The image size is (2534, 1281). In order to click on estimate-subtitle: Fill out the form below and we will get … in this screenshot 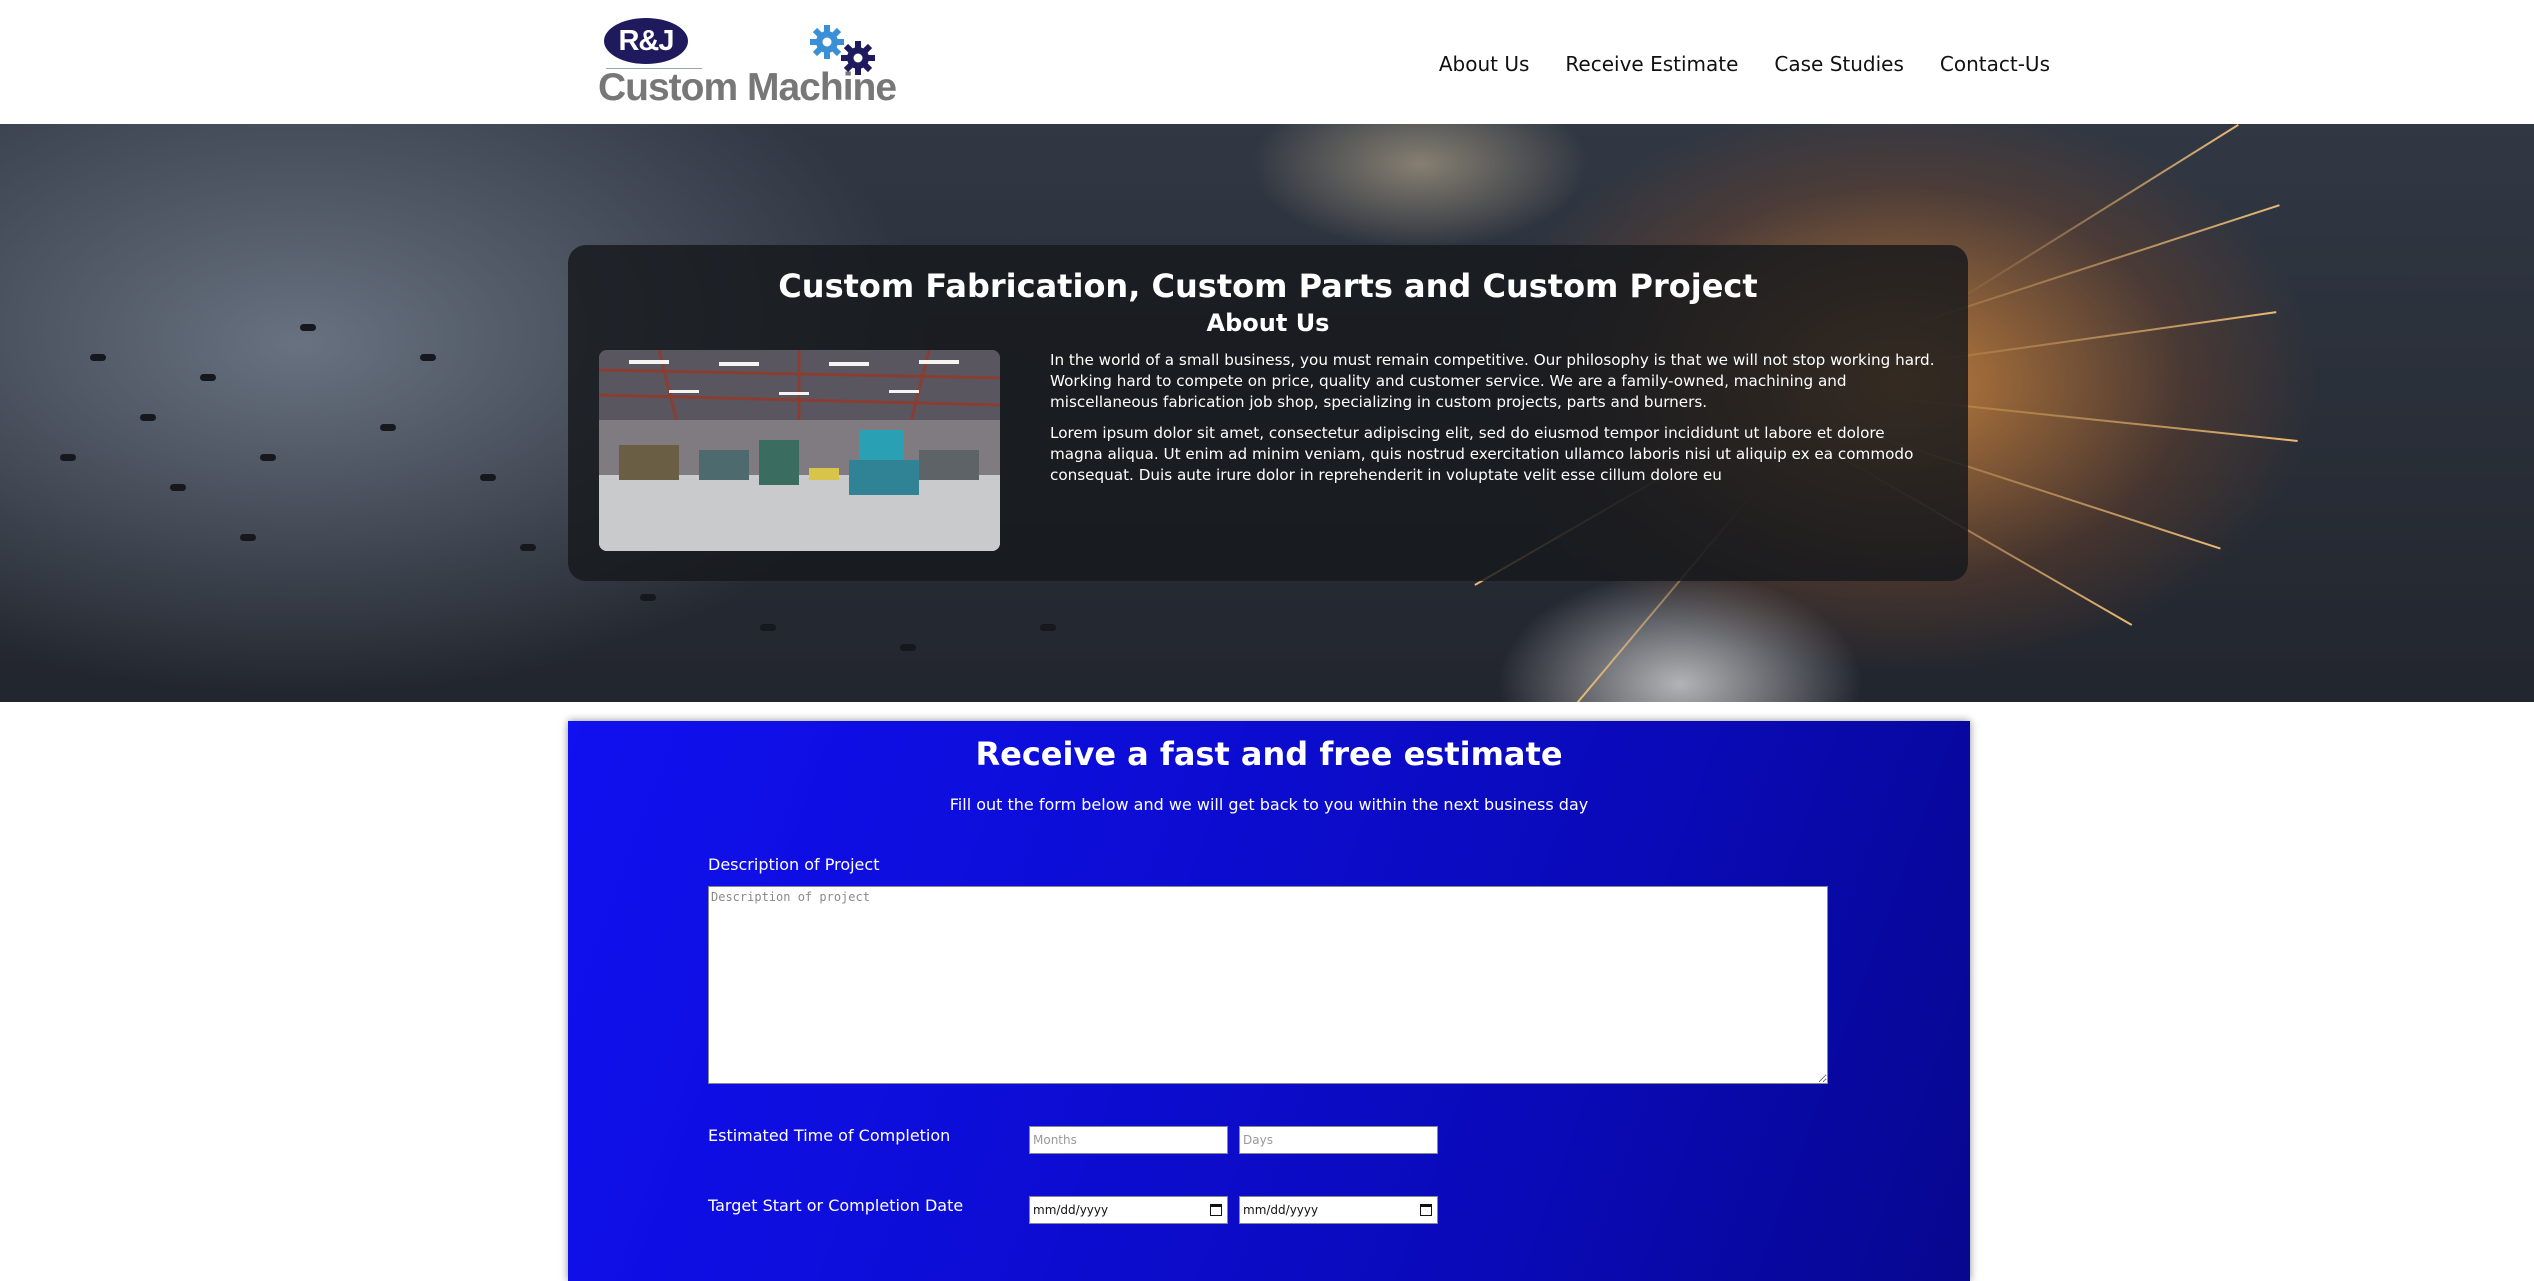, I will do `click(1269, 804)`.